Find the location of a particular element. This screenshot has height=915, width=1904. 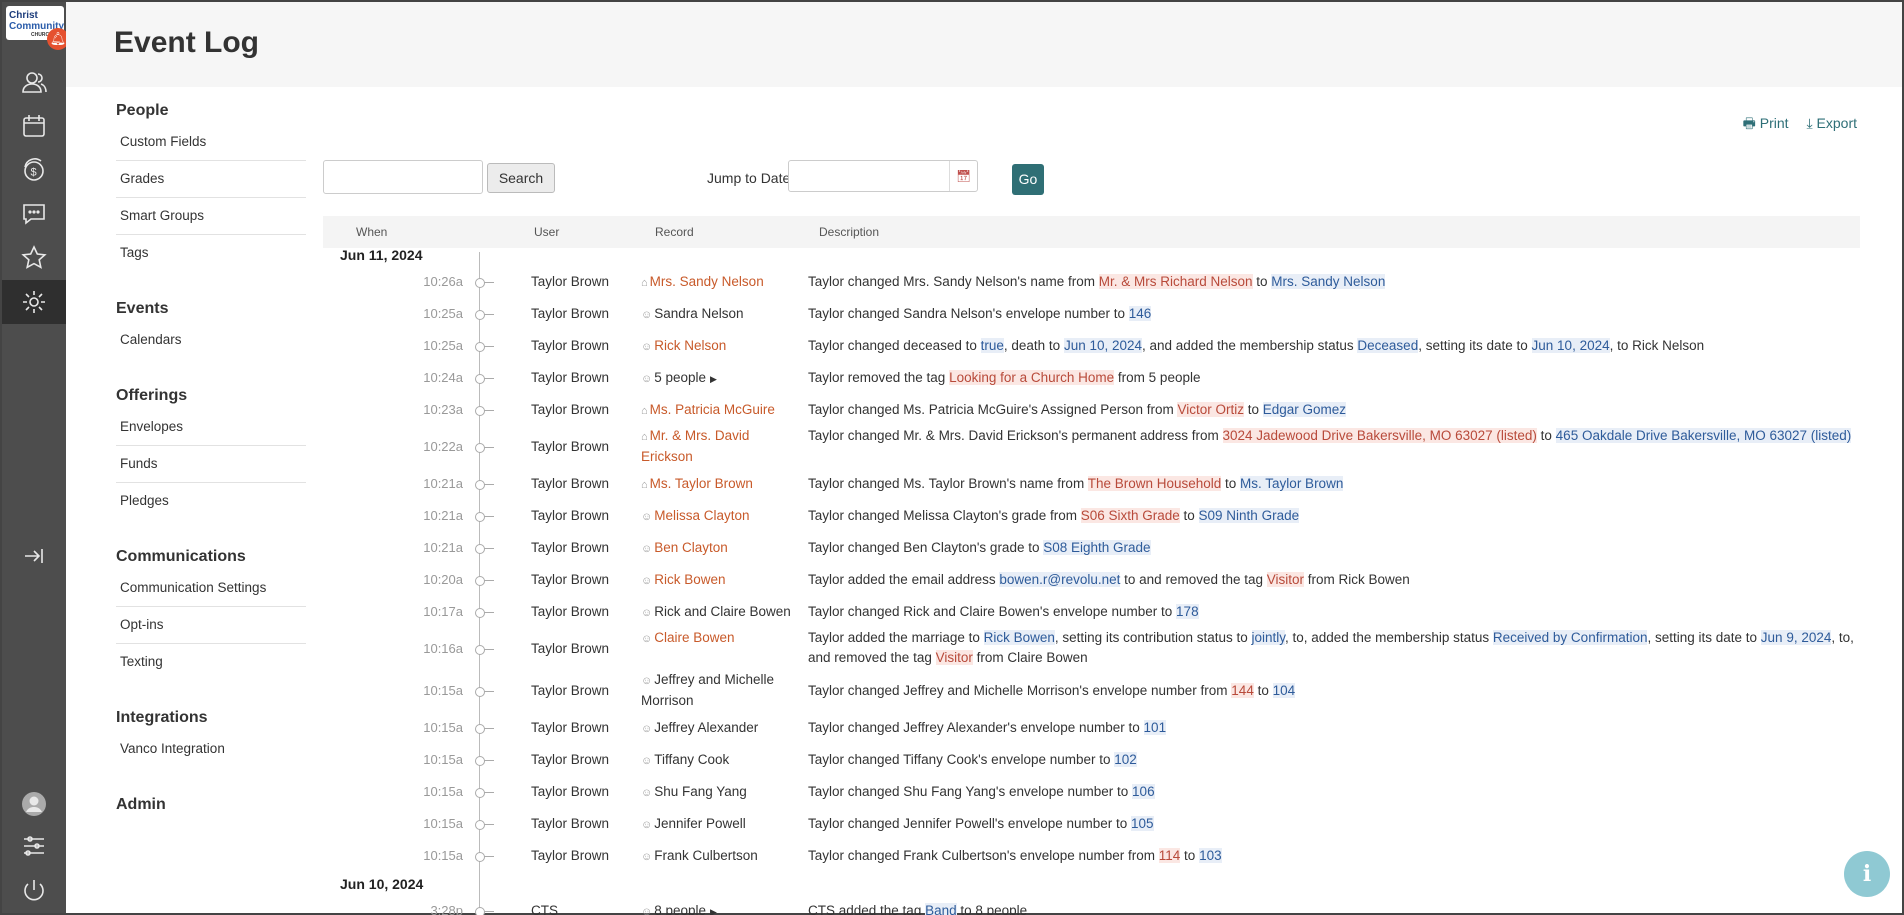

subnav-item: Calendars is located at coordinates (211, 340).